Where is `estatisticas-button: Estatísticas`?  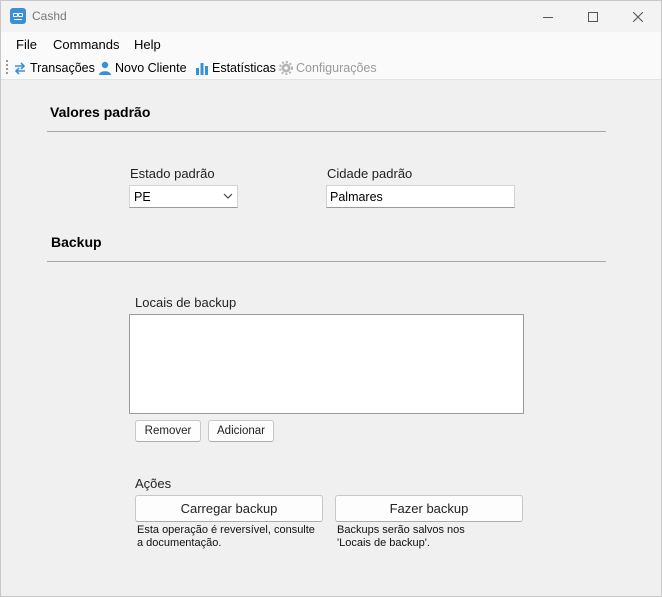 estatisticas-button: Estatísticas is located at coordinates (235, 67).